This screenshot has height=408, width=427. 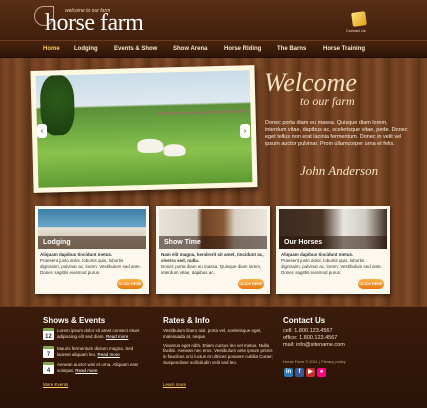 I want to click on card-title: Show Time, so click(x=213, y=242).